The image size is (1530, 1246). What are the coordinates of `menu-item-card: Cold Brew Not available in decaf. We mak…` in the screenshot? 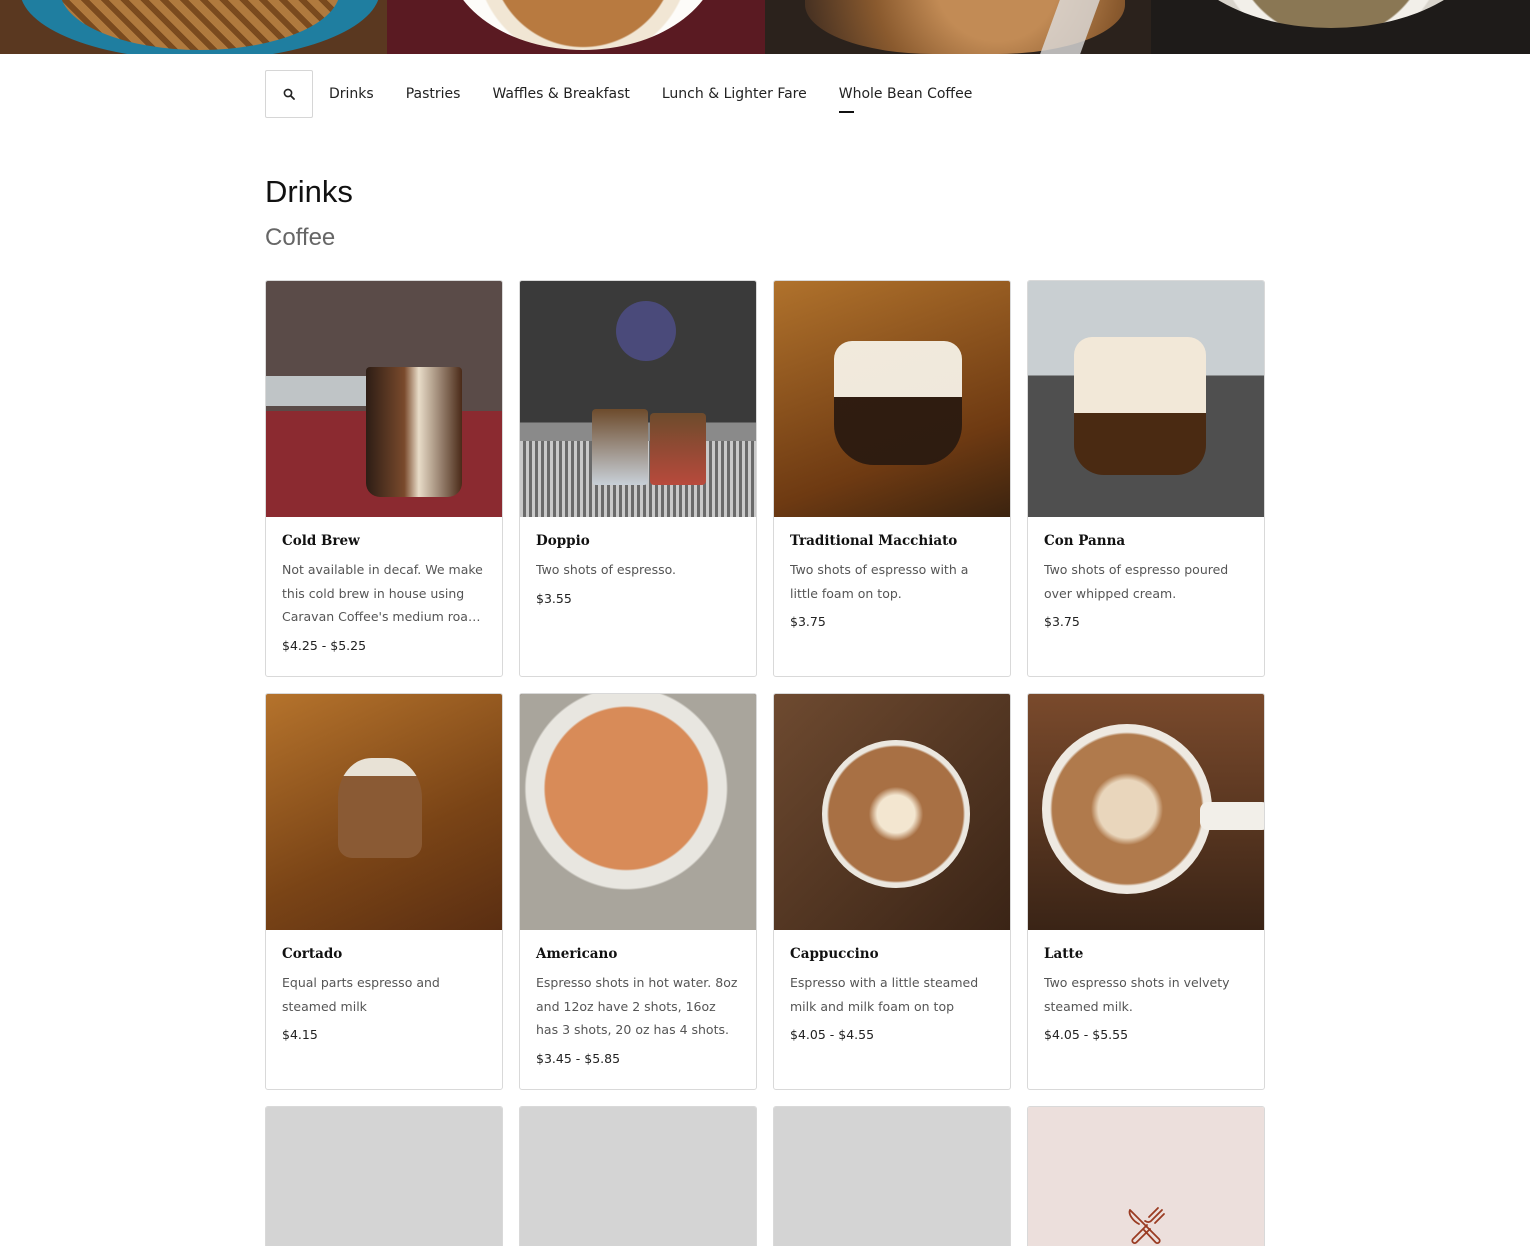 It's located at (384, 478).